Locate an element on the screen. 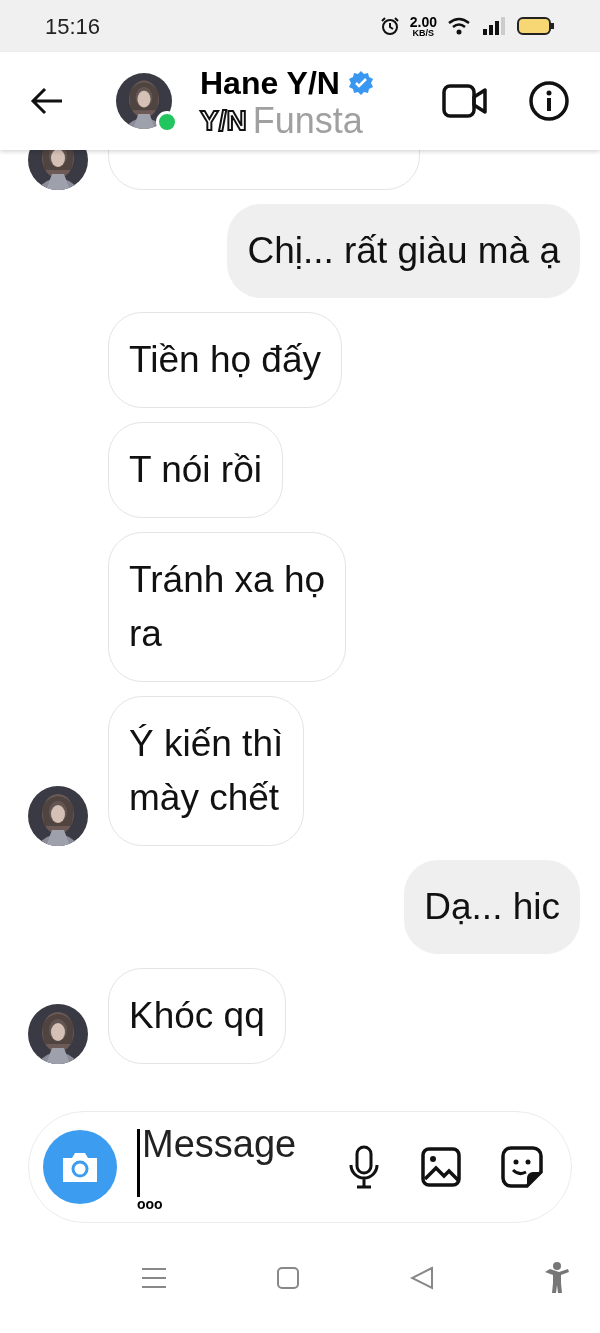 The height and width of the screenshot is (1333, 600). gallery-icon is located at coordinates (441, 1167).